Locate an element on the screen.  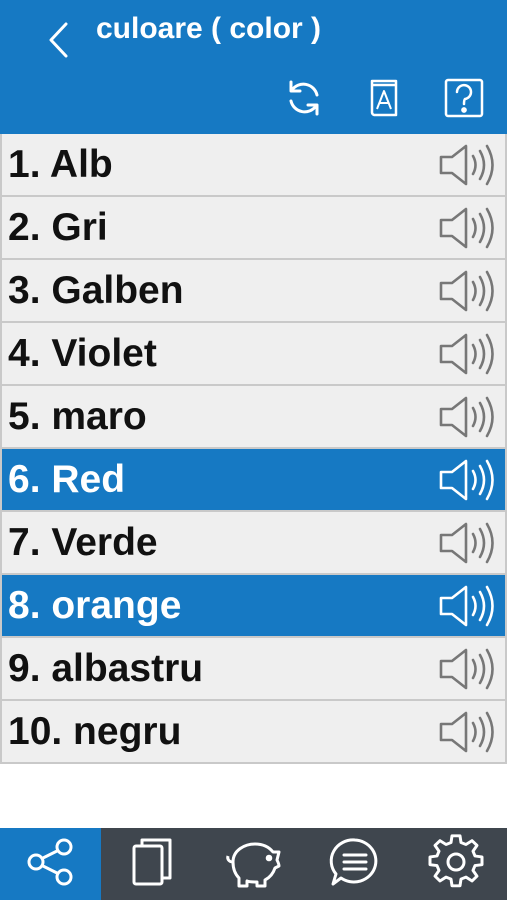
share-button is located at coordinates (51, 864).